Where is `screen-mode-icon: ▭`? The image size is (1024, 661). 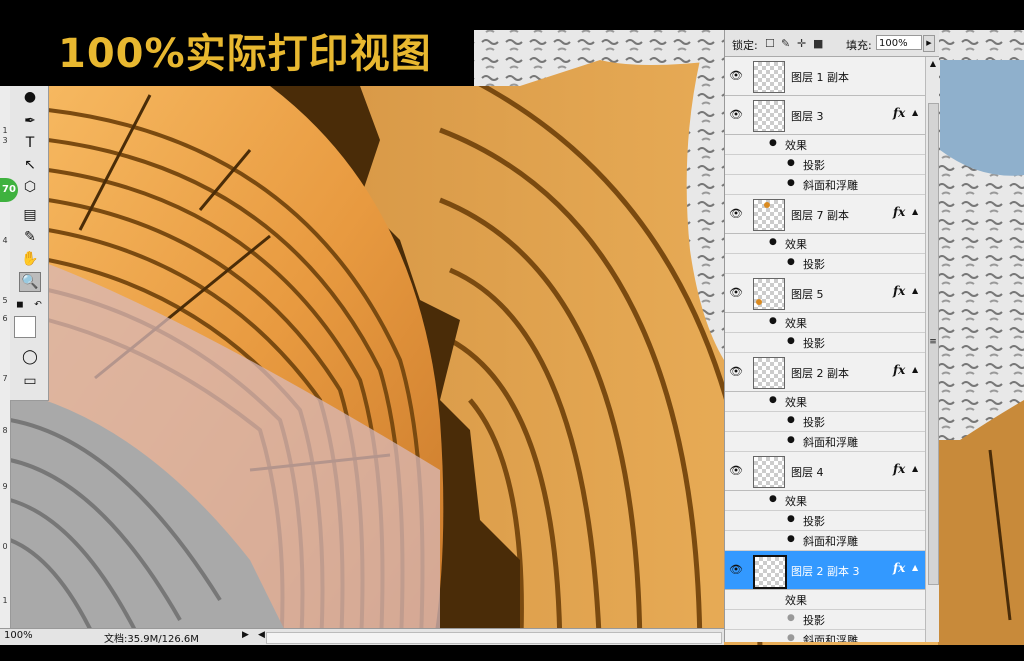
screen-mode-icon: ▭ is located at coordinates (30, 381).